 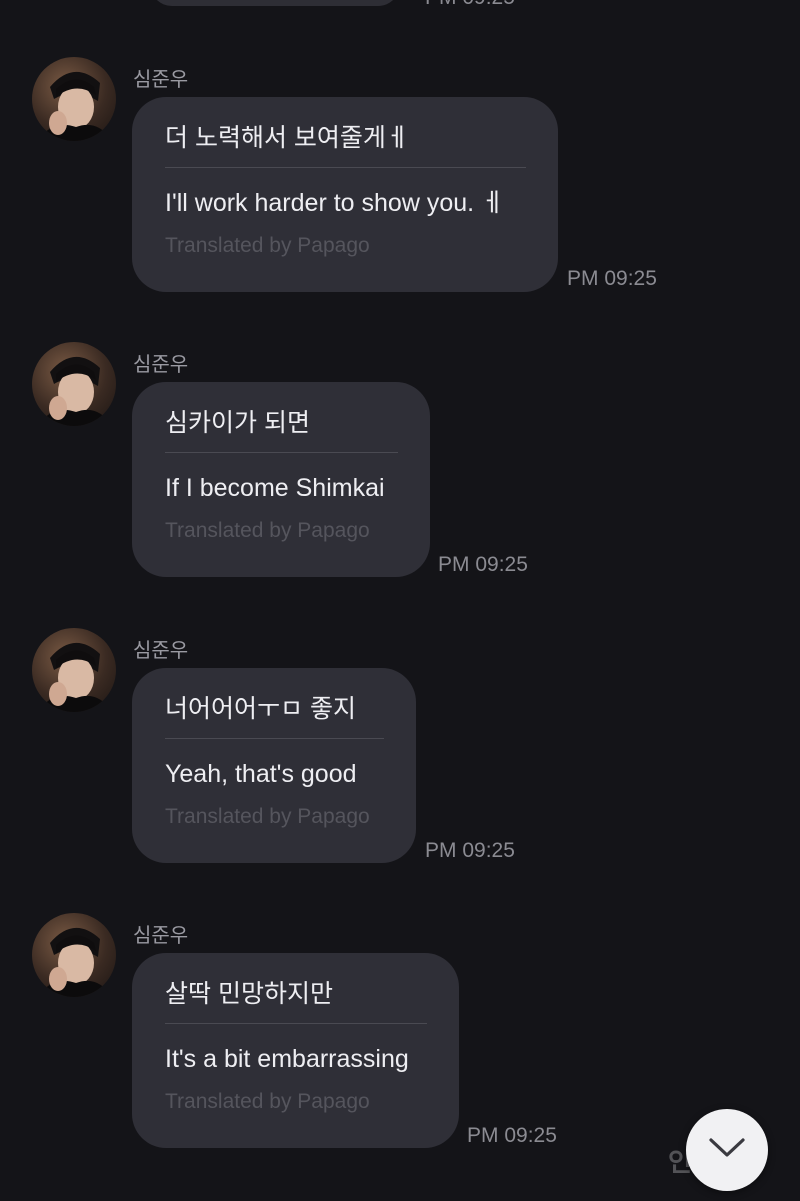 I want to click on translated-text: Yeah, that's good, so click(x=261, y=774).